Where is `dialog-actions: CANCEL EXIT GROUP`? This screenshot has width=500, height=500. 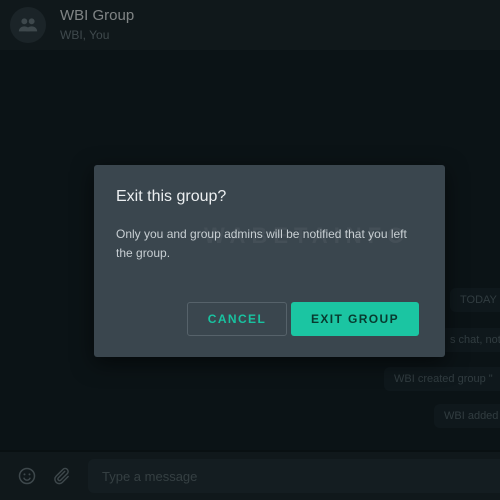
dialog-actions: CANCEL EXIT GROUP is located at coordinates (303, 319).